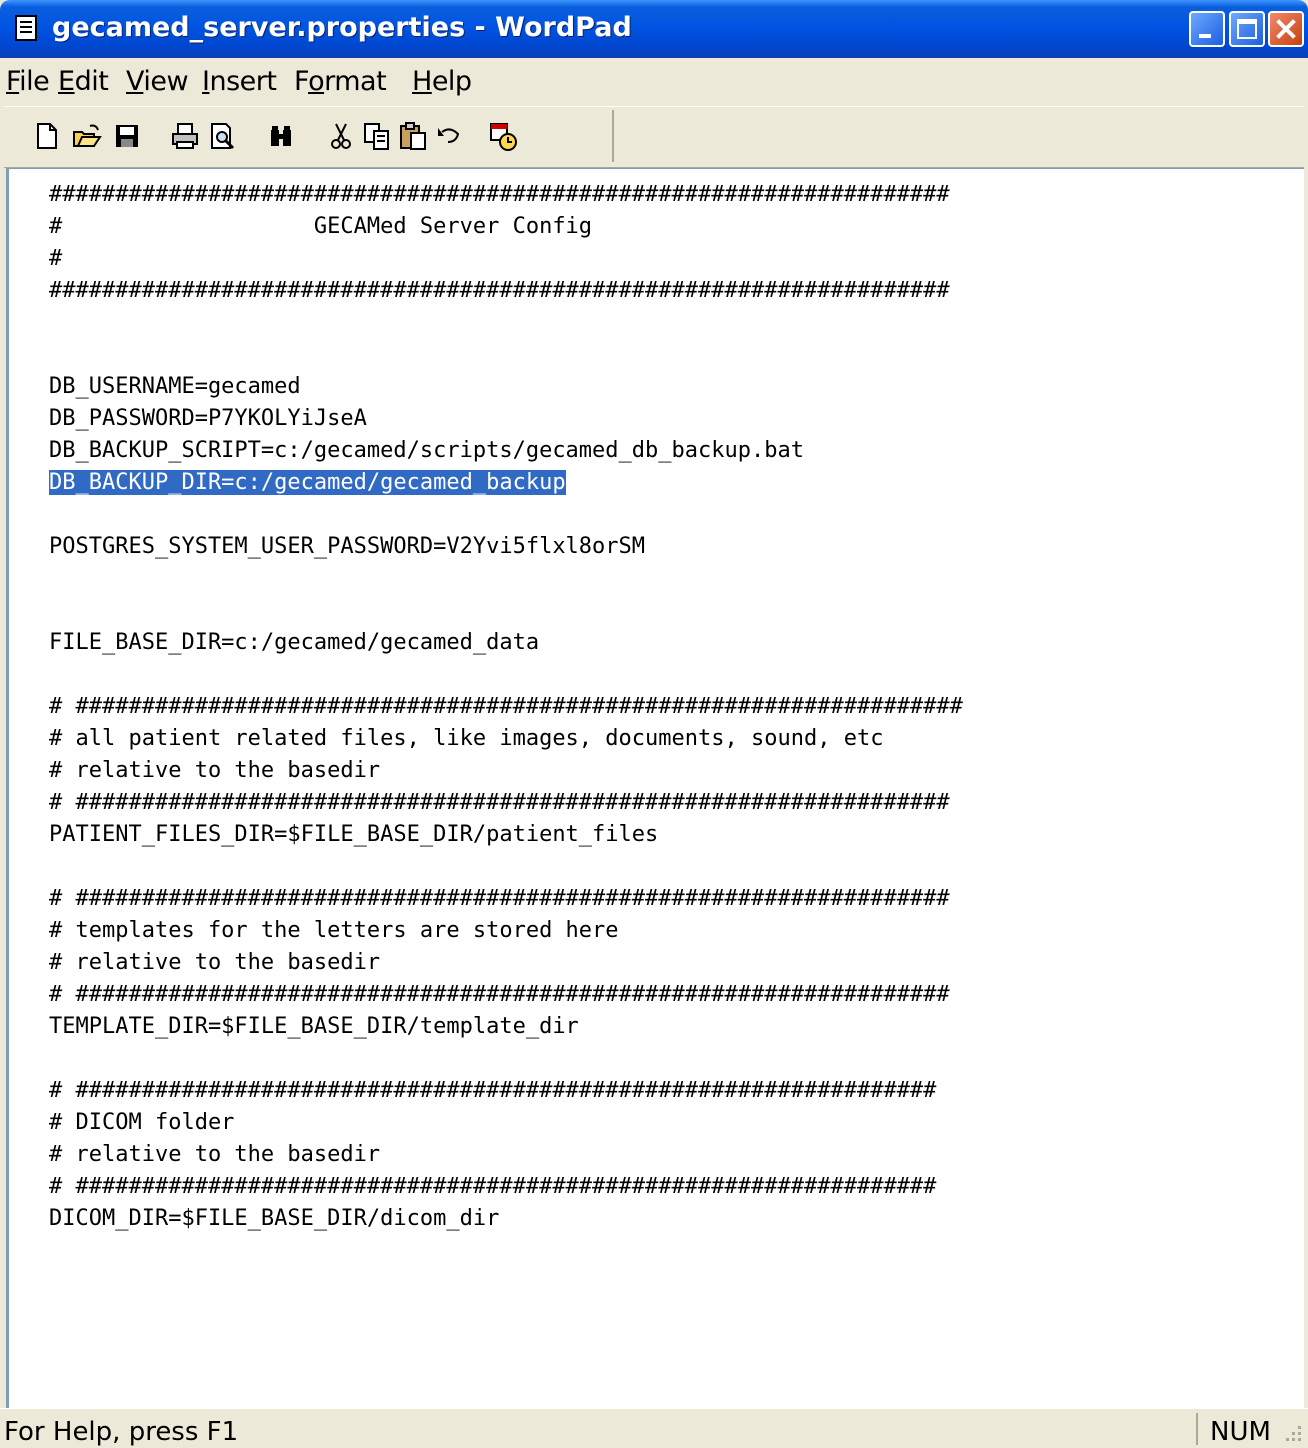 The width and height of the screenshot is (1308, 1448). Describe the element at coordinates (208, 418) in the screenshot. I see `document-line-text: DB_PASSWORD=P7YKOLYiJseA` at that location.